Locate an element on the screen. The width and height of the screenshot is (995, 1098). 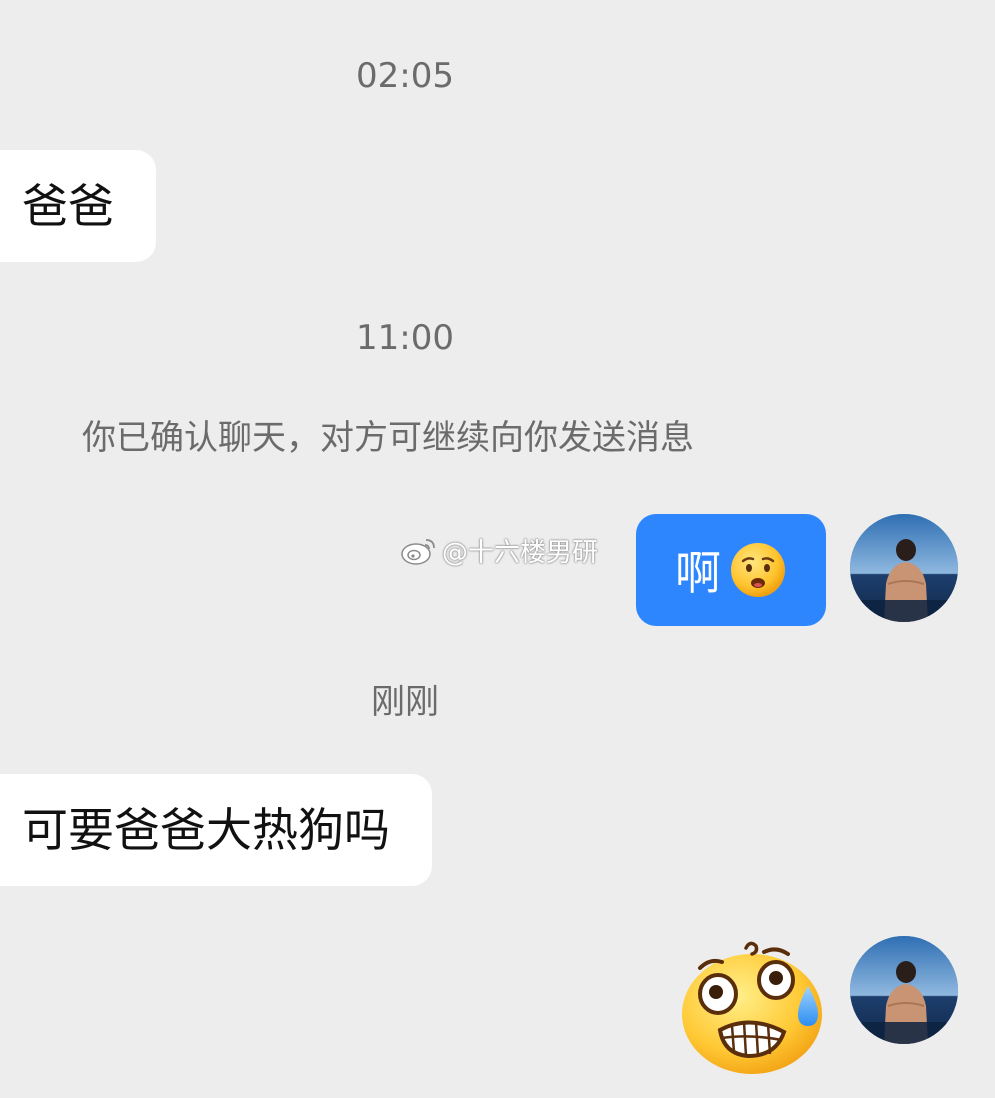
worried-face-icon is located at coordinates (758, 570).